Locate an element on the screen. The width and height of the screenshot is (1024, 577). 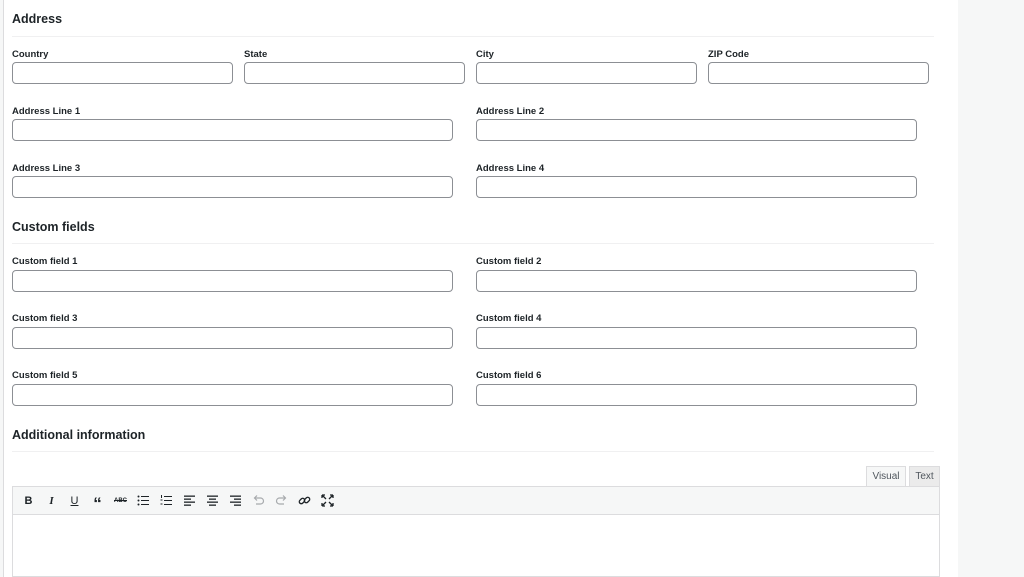
custom-field-5-input is located at coordinates (232, 395).